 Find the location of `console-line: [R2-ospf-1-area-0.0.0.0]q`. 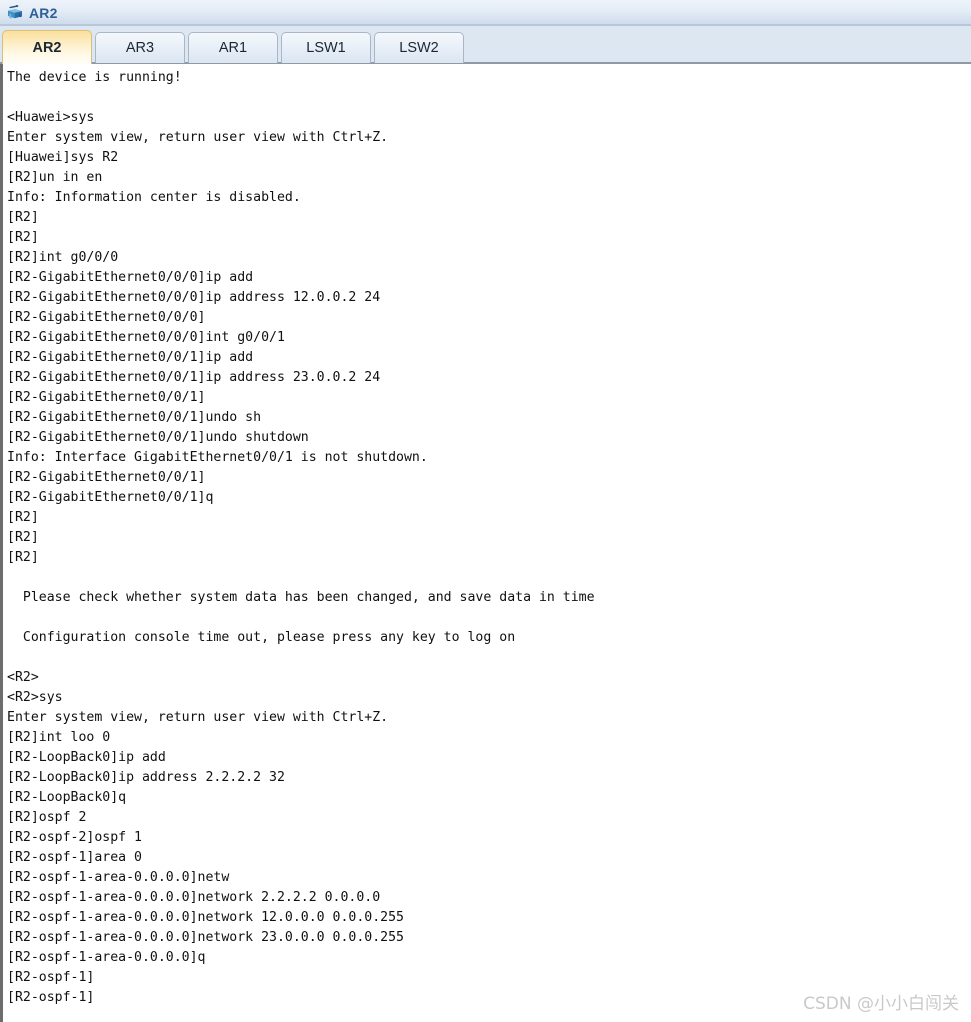

console-line: [R2-ospf-1-area-0.0.0.0]q is located at coordinates (106, 957).